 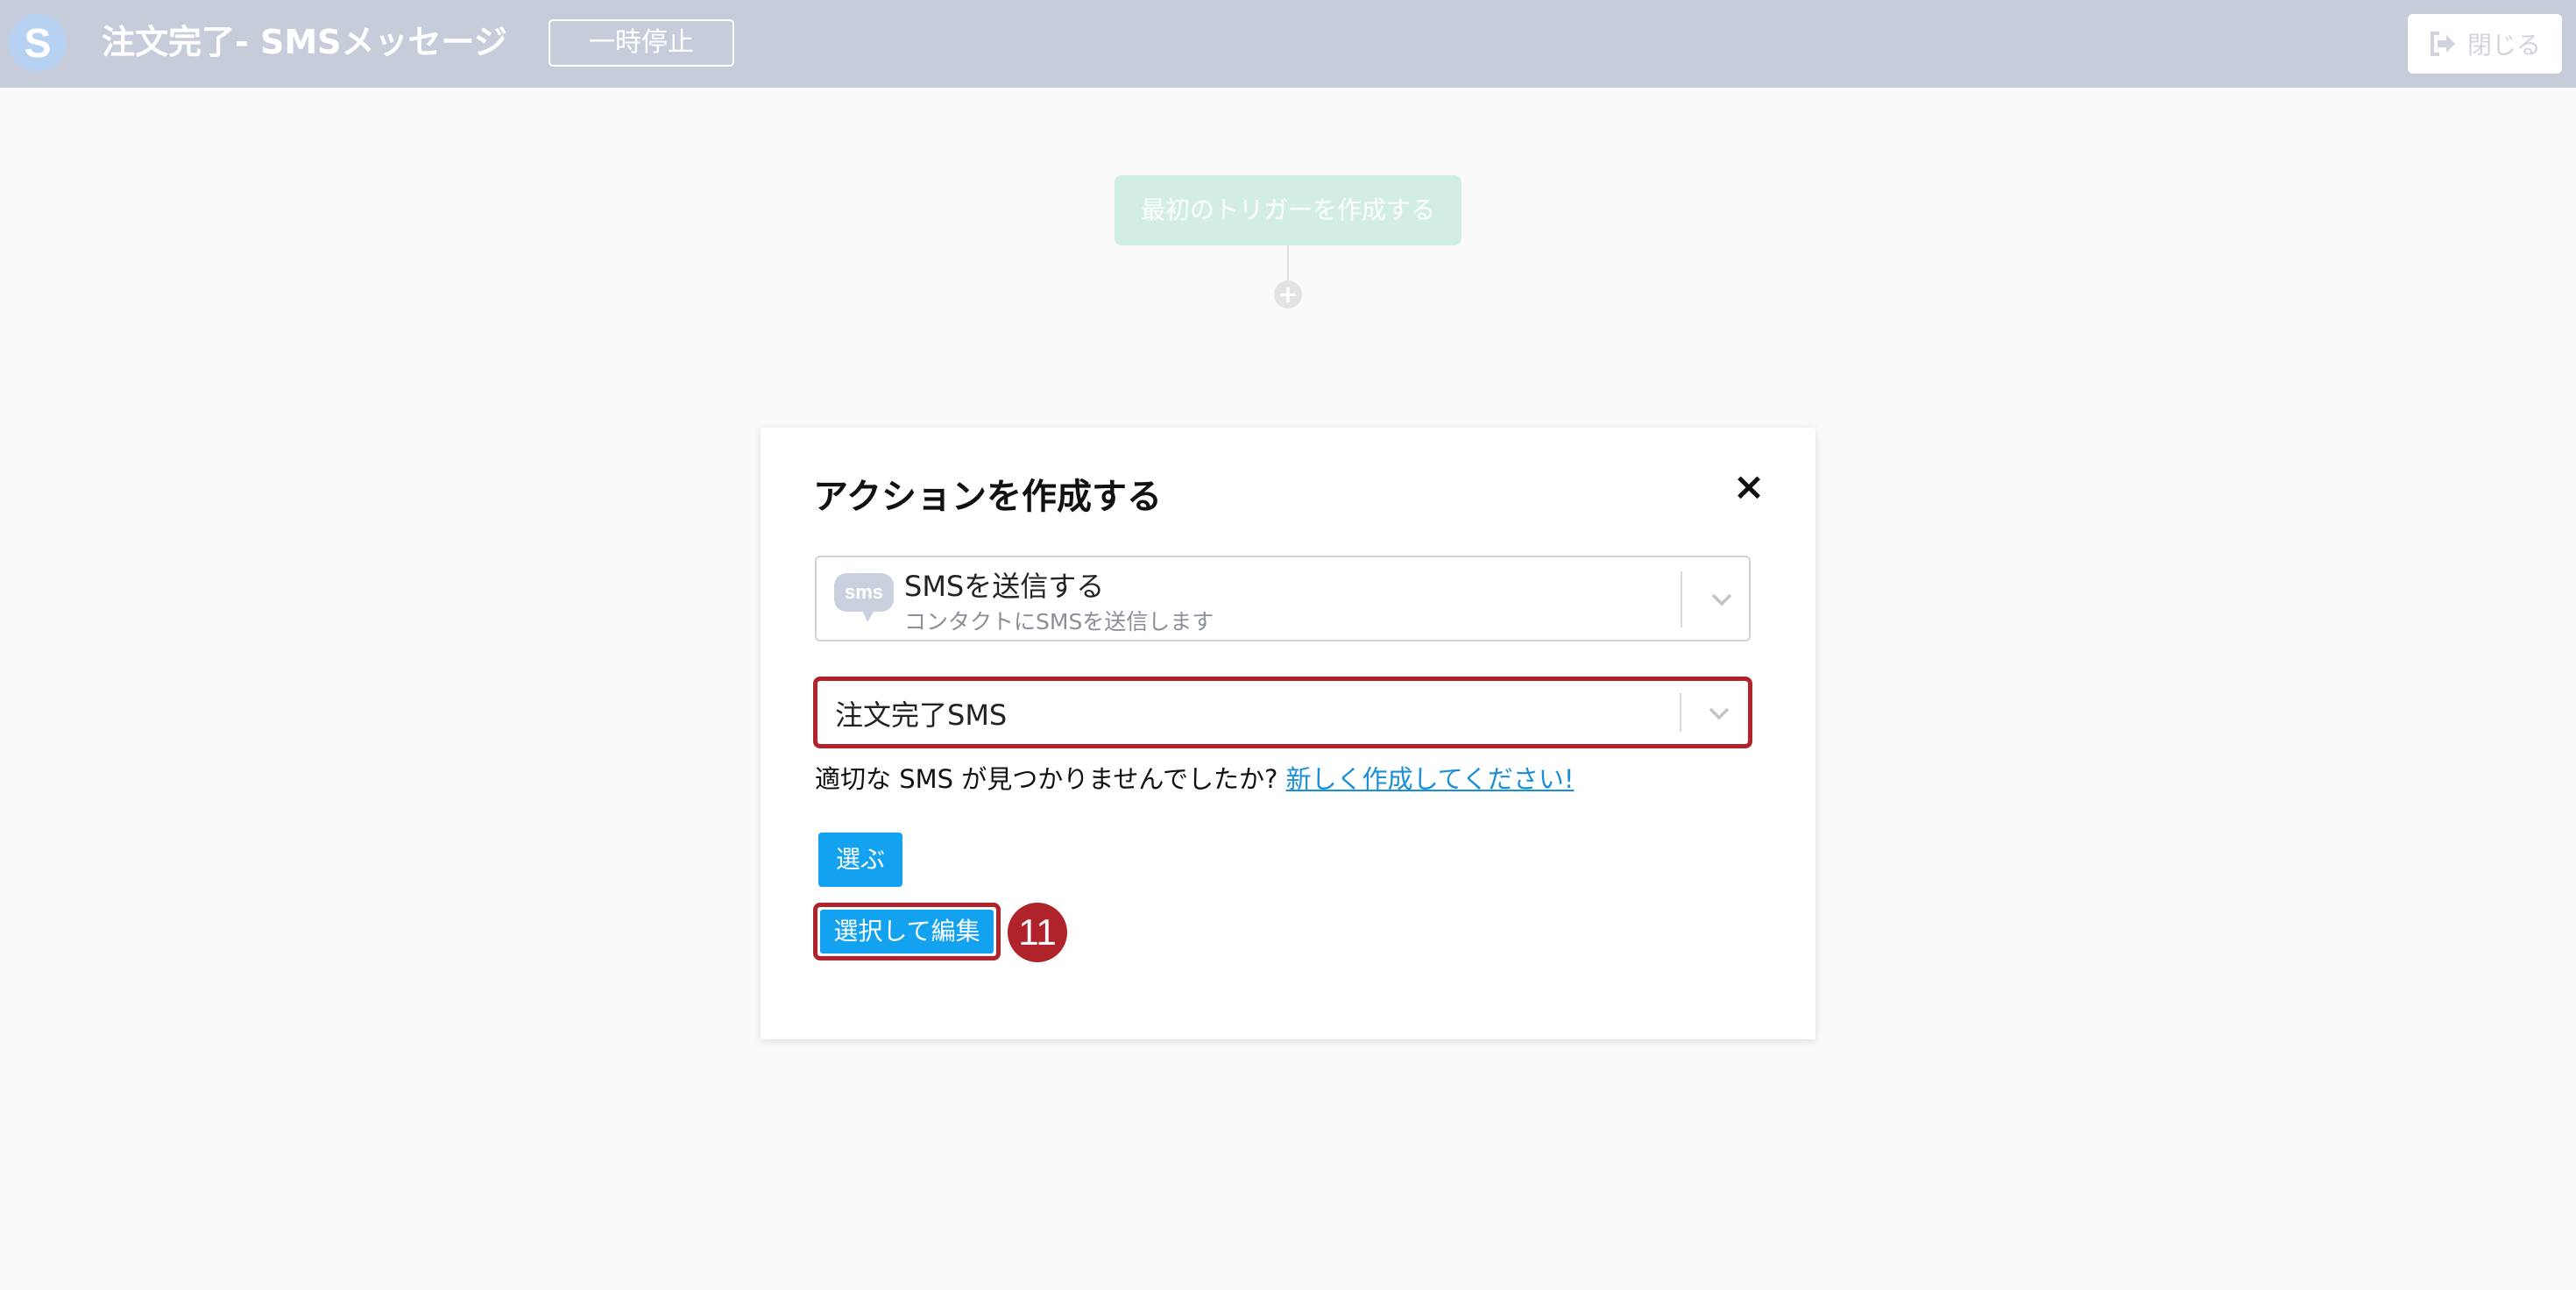 What do you see at coordinates (1282, 712) in the screenshot?
I see `sms-template-select: 注文完了SMS` at bounding box center [1282, 712].